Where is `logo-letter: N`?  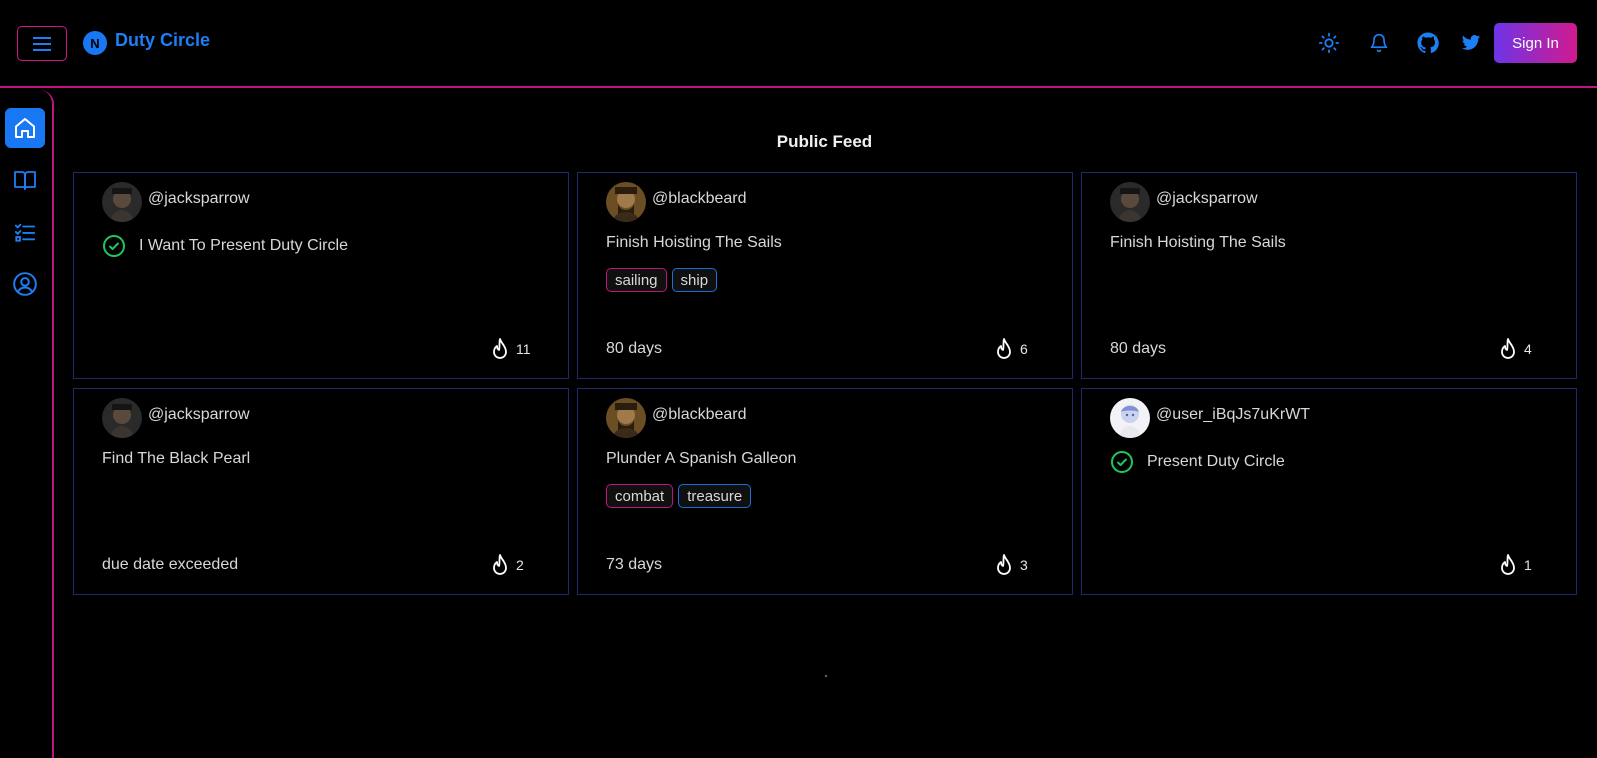
logo-letter: N is located at coordinates (95, 43).